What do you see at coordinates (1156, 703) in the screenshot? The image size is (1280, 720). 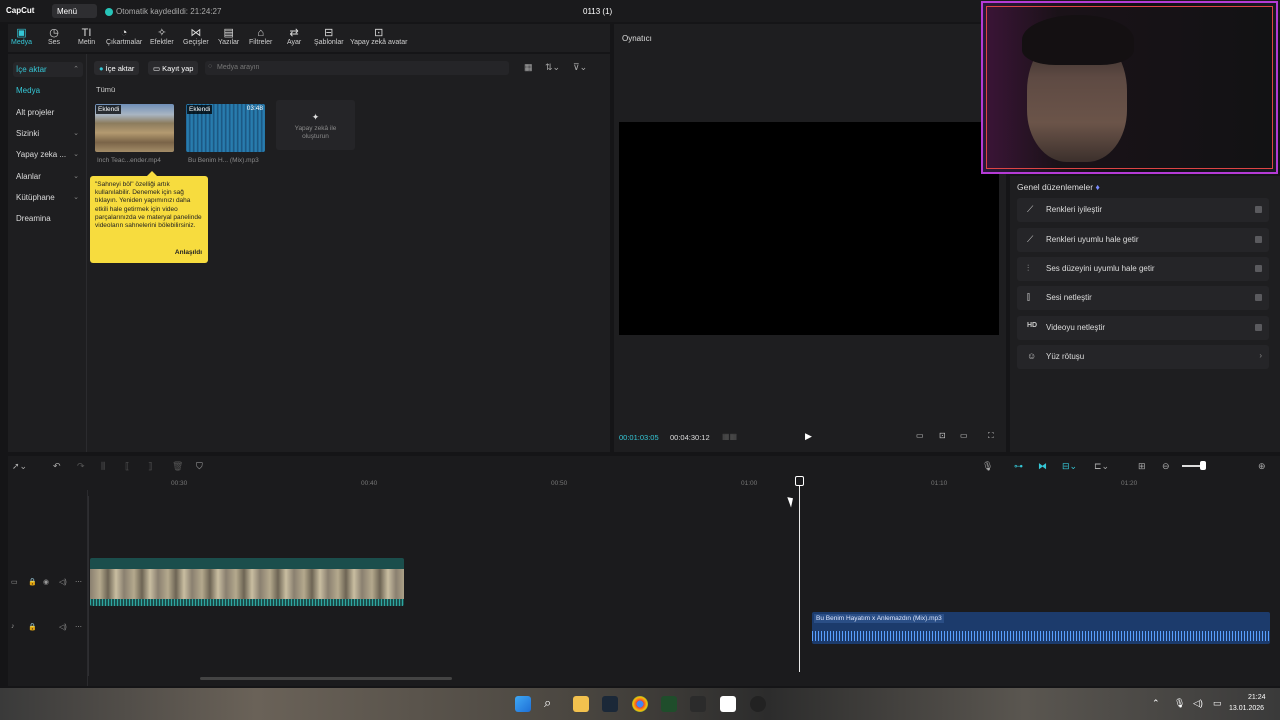 I see `tray-expand-icon: ⌃` at bounding box center [1156, 703].